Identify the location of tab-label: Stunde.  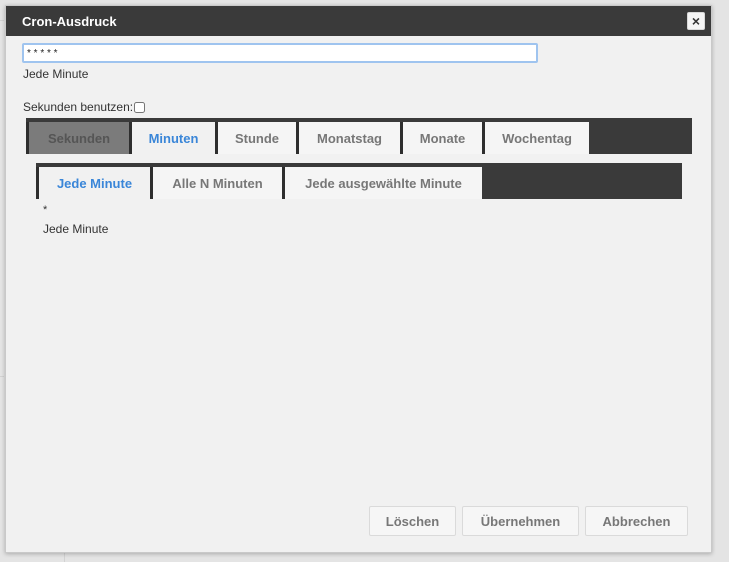
(257, 138).